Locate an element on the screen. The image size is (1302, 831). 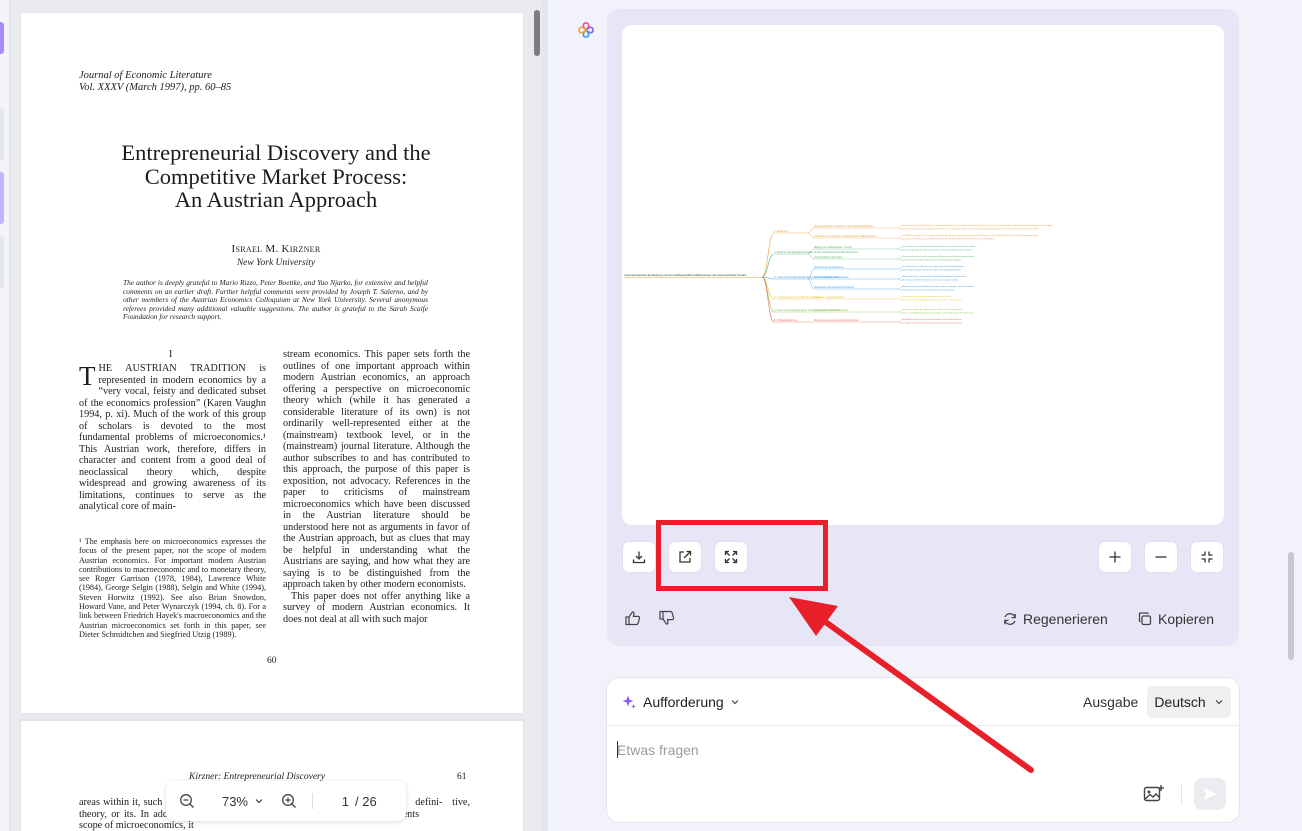
zoom-dropdown is located at coordinates (259, 801).